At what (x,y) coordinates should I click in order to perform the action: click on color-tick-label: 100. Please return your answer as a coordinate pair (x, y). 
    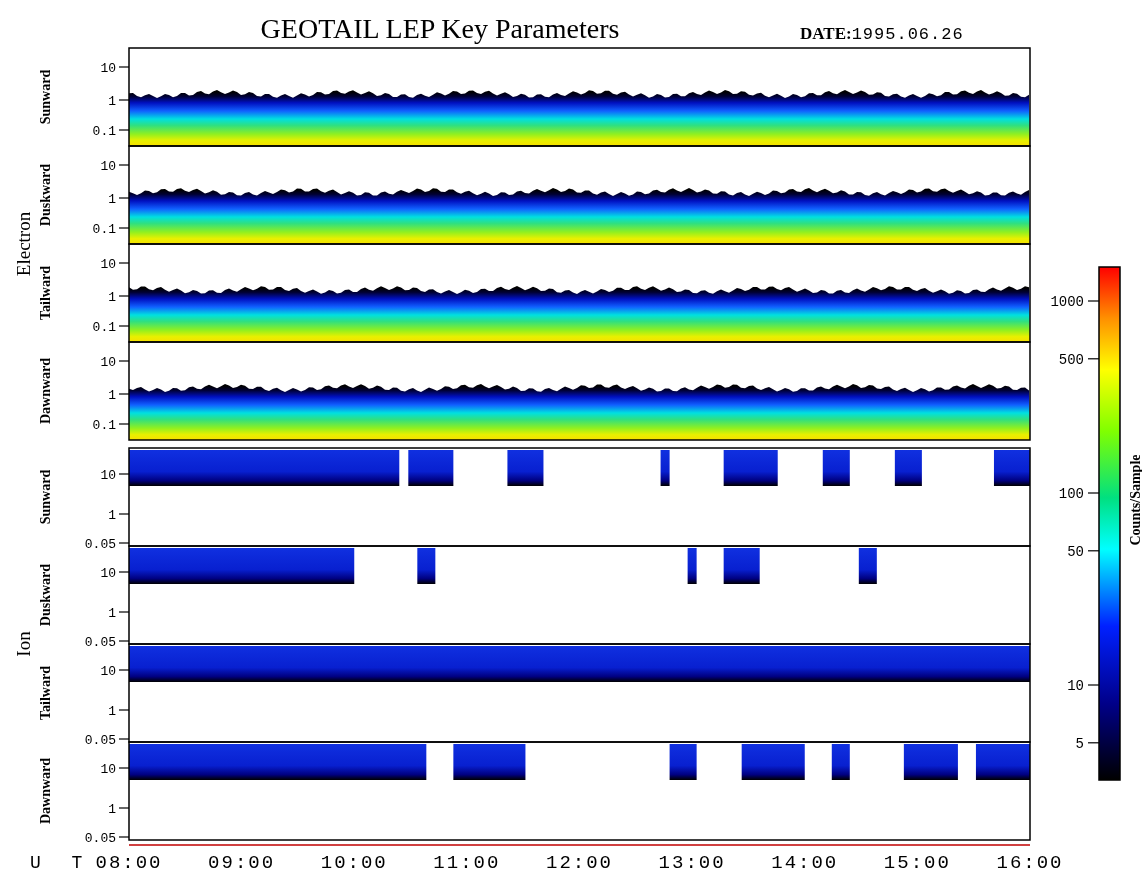
    Looking at the image, I should click on (1071, 494).